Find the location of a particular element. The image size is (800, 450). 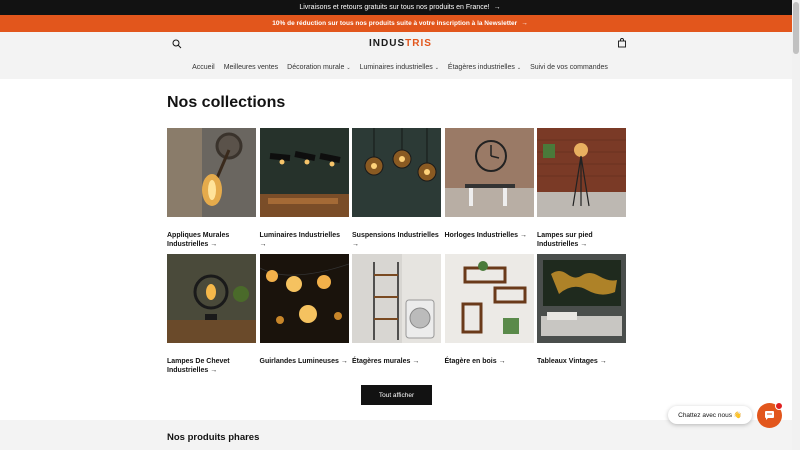

collection-label: Guirlandes Lumineuses is located at coordinates (299, 361).